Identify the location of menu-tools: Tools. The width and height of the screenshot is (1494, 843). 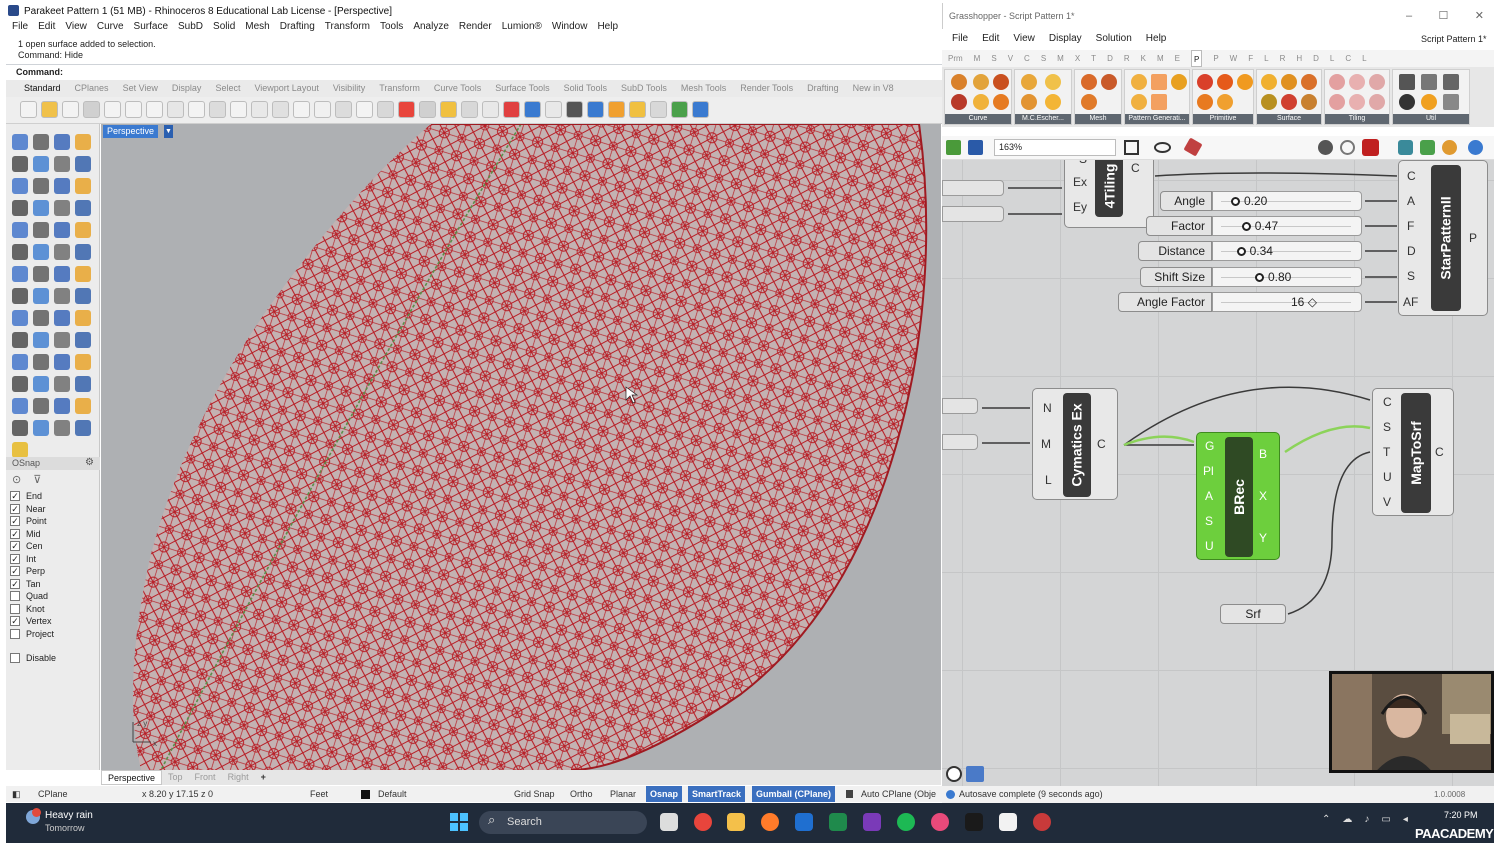
(391, 27).